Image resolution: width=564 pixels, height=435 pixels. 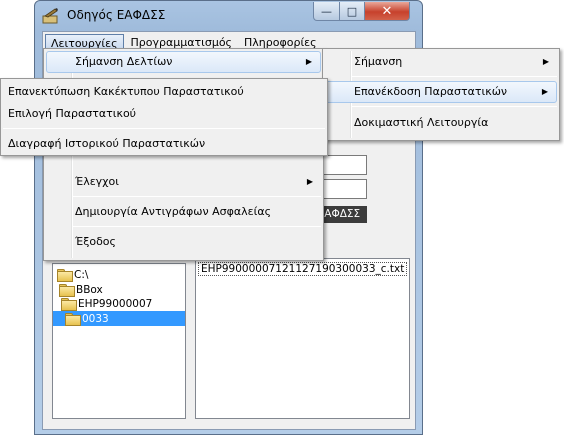 I want to click on menu-item-exit: Έξοδος, so click(x=183, y=242).